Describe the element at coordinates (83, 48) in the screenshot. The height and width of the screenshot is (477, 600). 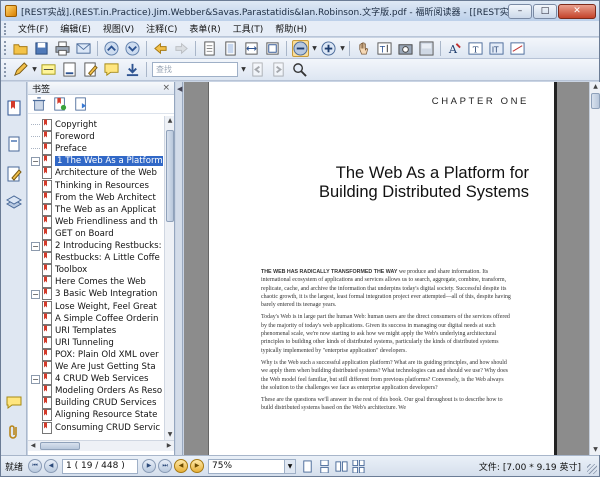
I see `email-icon` at that location.